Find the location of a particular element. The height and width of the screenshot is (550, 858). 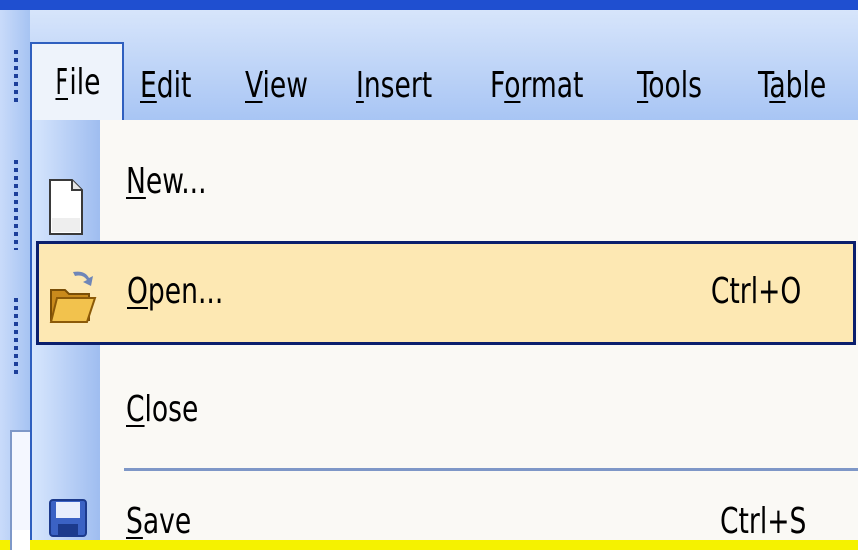

menu-table: Table is located at coordinates (792, 86).